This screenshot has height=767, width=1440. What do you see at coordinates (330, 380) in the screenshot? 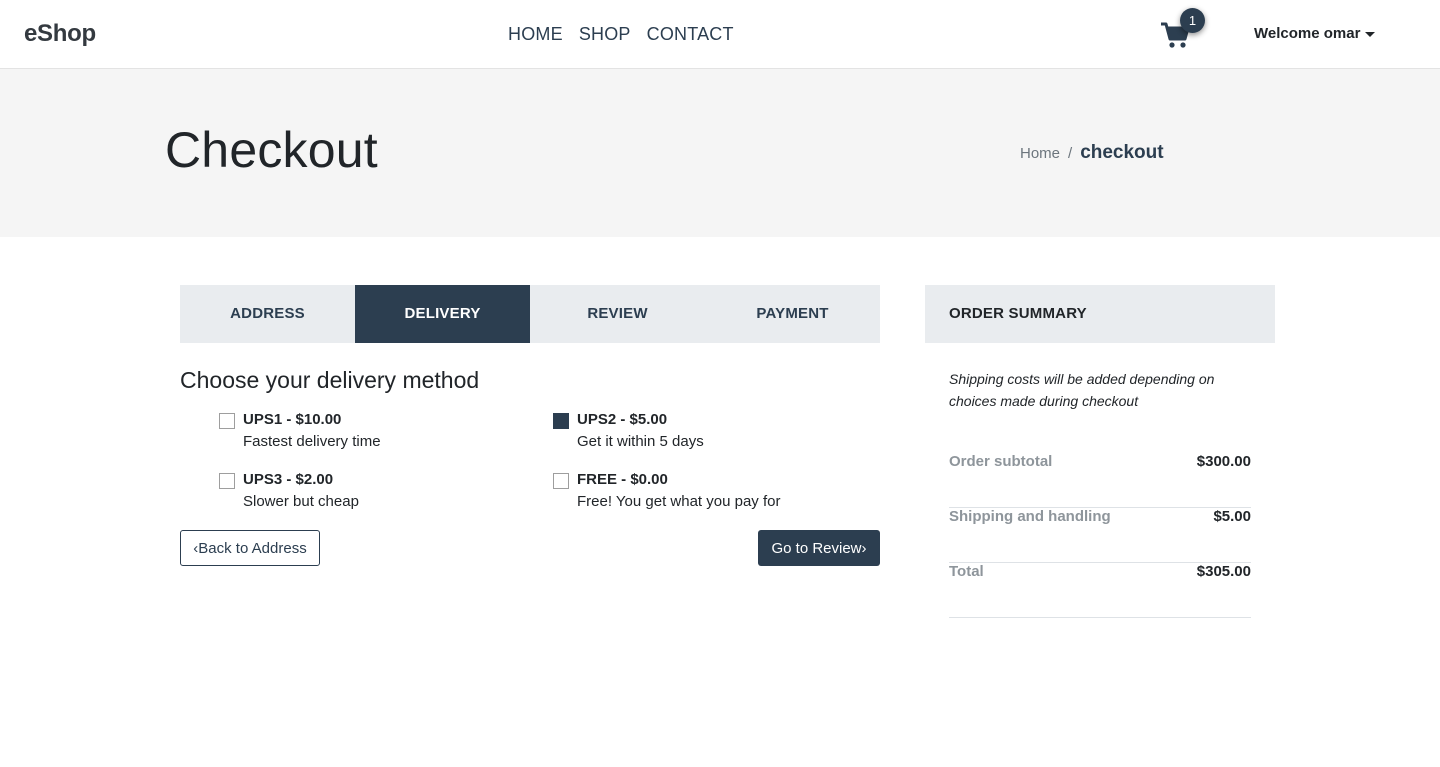
I see `delivery-method-heading: Choose your delivery method` at bounding box center [330, 380].